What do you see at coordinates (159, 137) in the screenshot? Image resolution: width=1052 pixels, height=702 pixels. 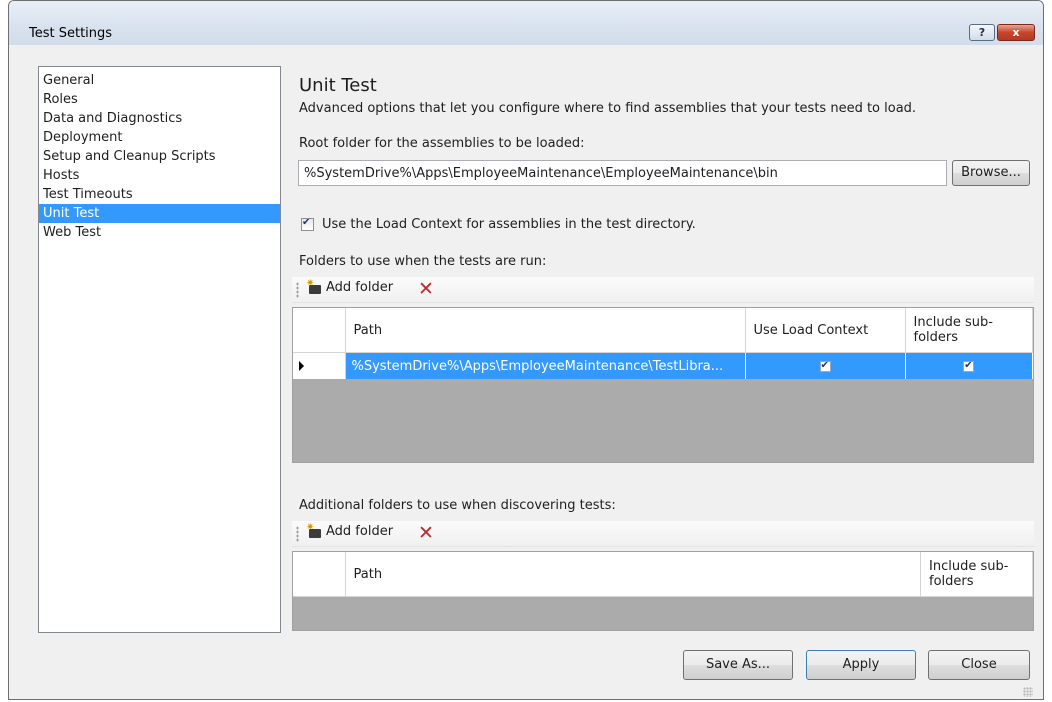 I see `nav-item-deployment: Deployment` at bounding box center [159, 137].